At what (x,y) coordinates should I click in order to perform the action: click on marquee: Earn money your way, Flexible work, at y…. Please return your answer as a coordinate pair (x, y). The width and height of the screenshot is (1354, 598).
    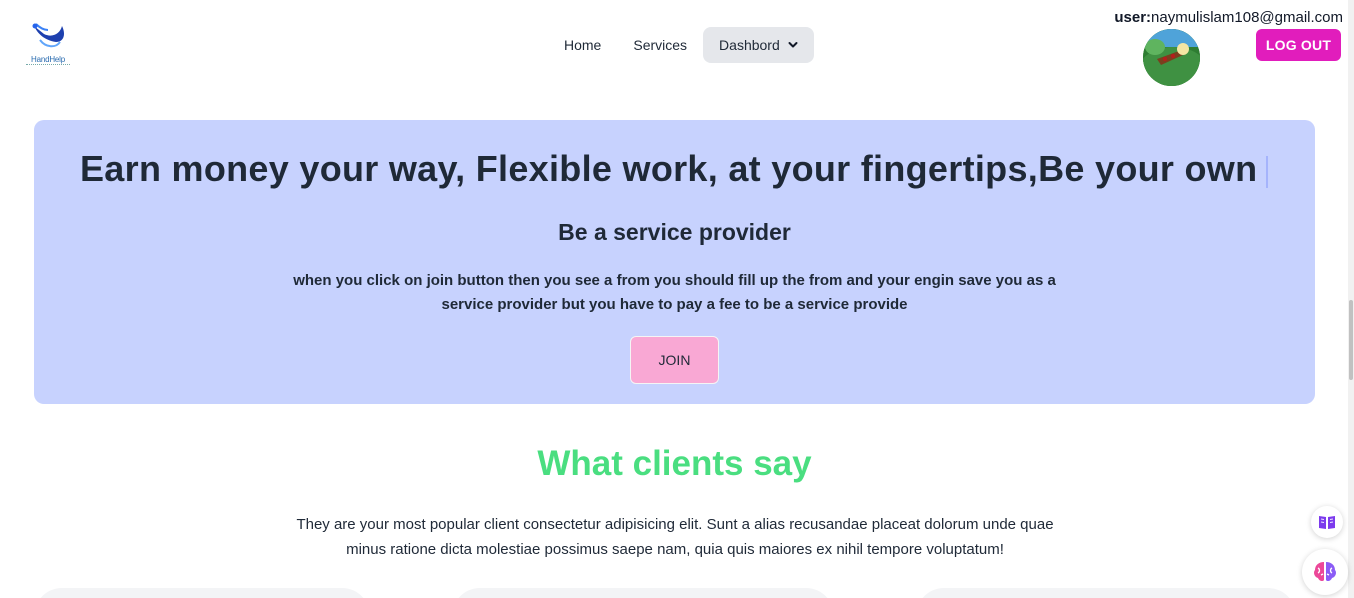
    Looking at the image, I should click on (651, 171).